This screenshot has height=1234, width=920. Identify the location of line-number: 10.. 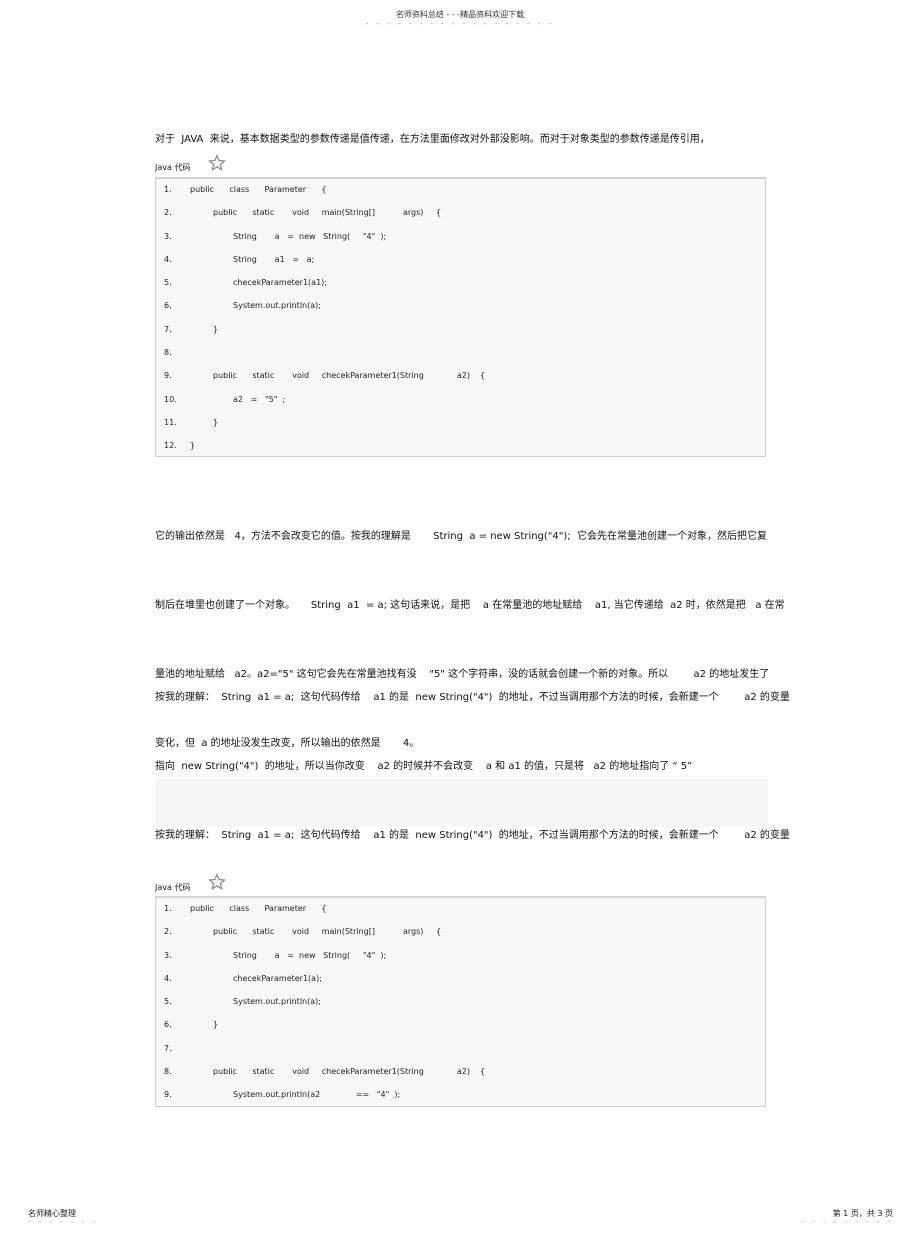
(170, 399).